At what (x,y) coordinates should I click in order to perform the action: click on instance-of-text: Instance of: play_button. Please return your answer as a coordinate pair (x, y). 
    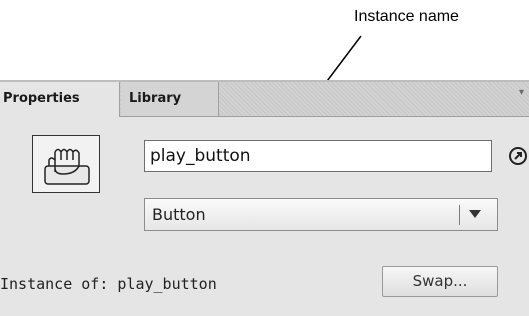
    Looking at the image, I should click on (108, 284).